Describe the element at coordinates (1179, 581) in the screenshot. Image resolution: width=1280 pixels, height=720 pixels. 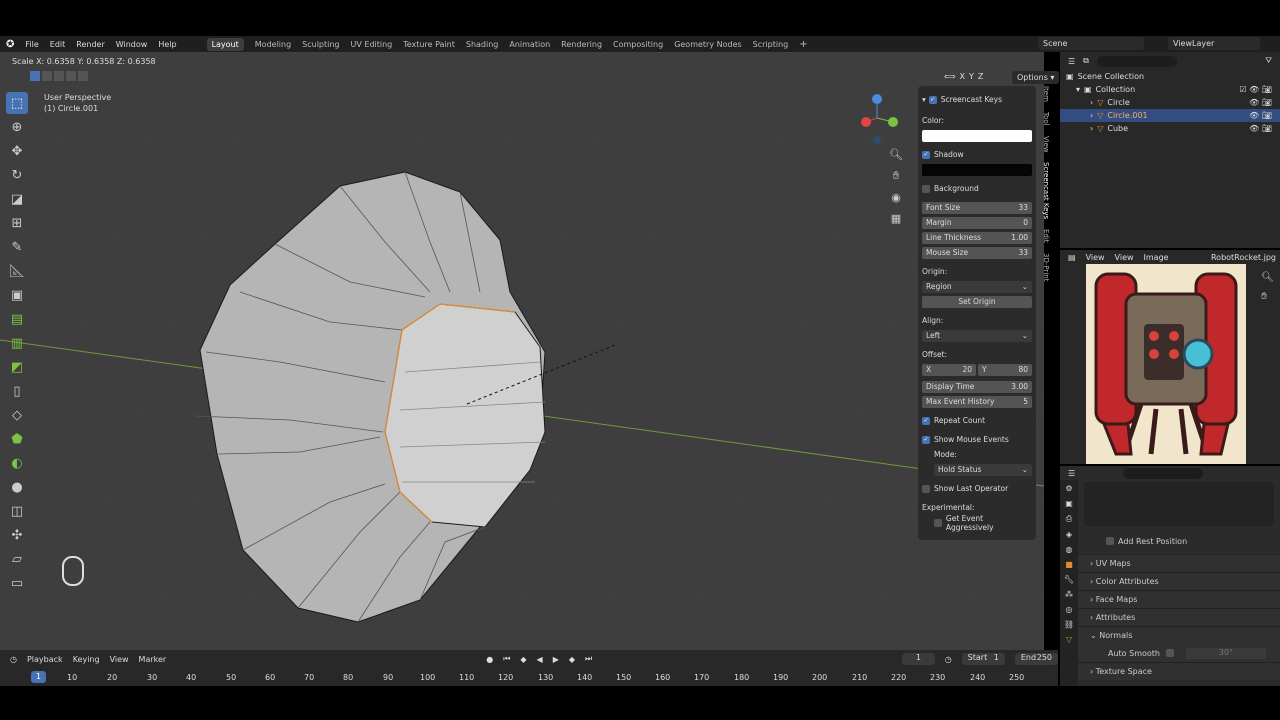
I see `section-color-attributes: › Color Attributes` at that location.